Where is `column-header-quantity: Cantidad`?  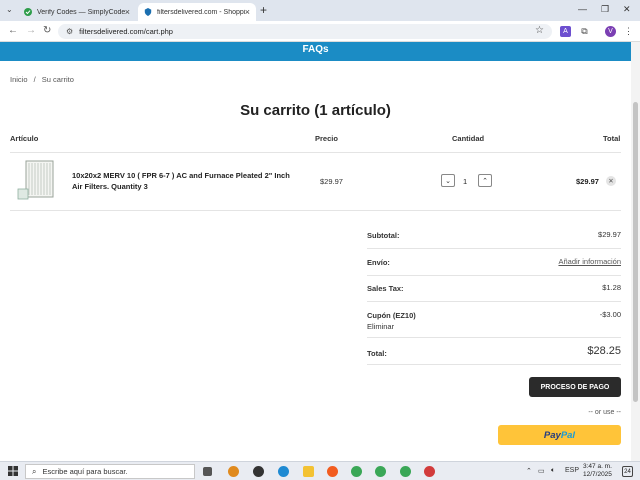
column-header-quantity: Cantidad is located at coordinates (468, 138).